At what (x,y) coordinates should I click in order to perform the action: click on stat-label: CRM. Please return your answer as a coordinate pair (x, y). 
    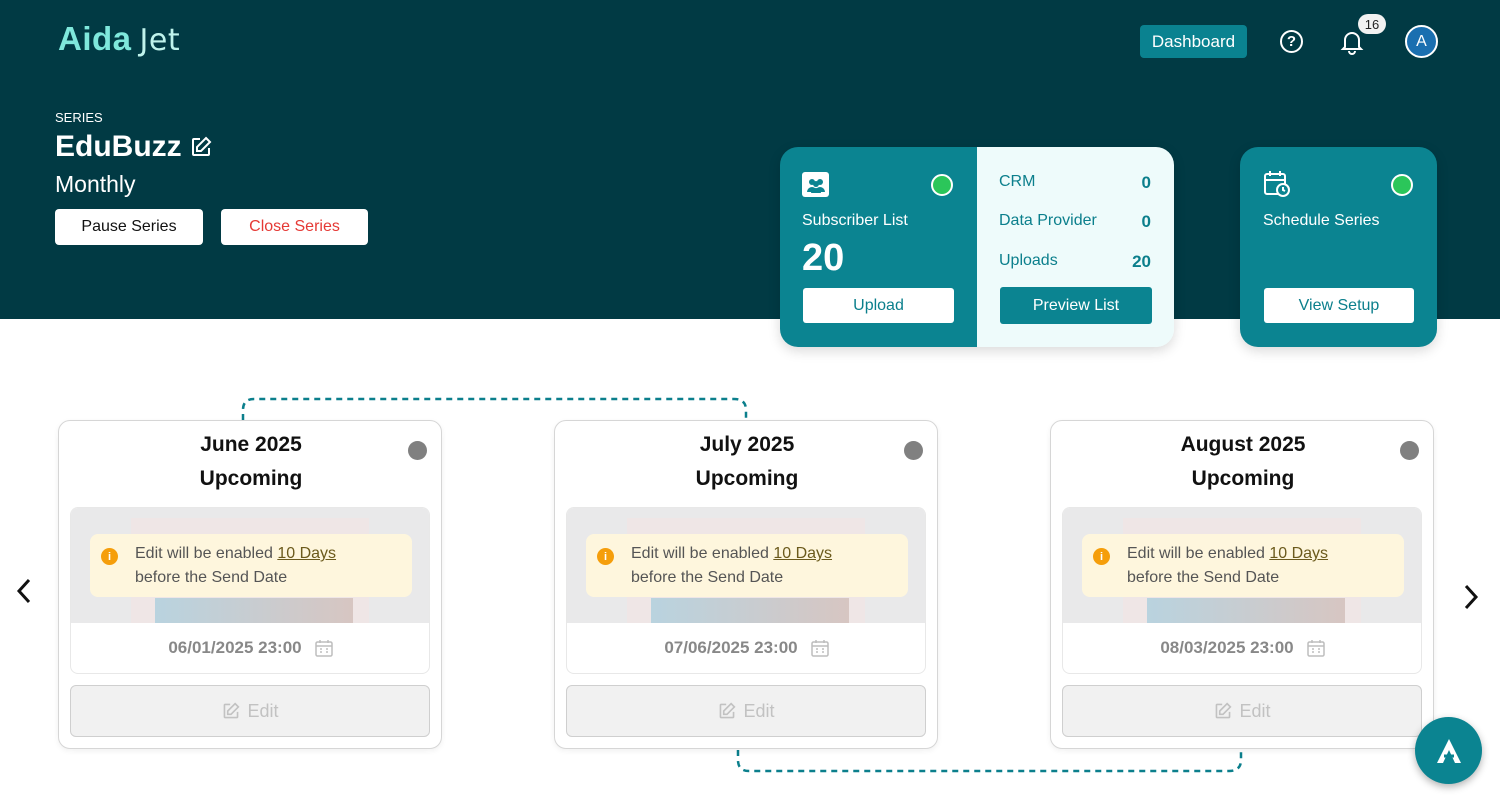
    Looking at the image, I should click on (1017, 181).